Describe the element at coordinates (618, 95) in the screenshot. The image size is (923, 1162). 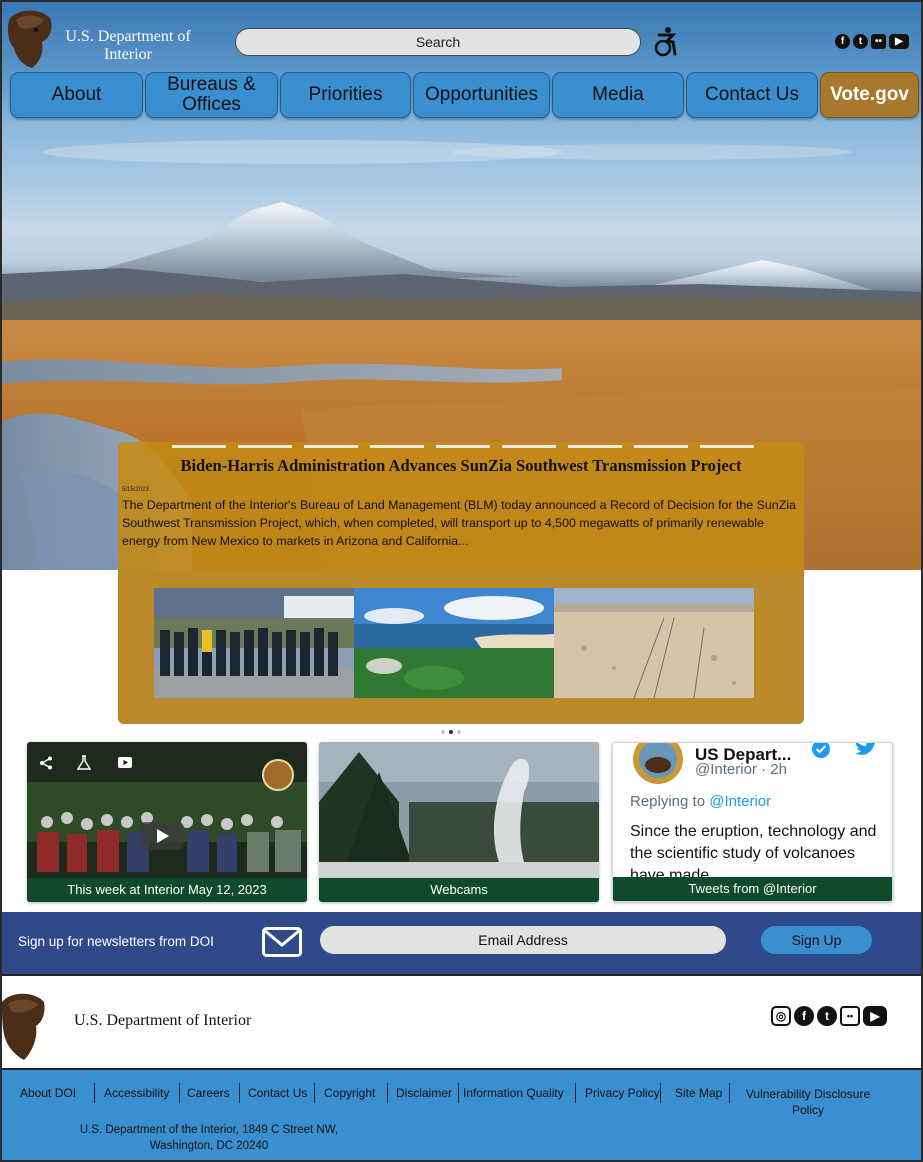
I see `nav-media: Media` at that location.